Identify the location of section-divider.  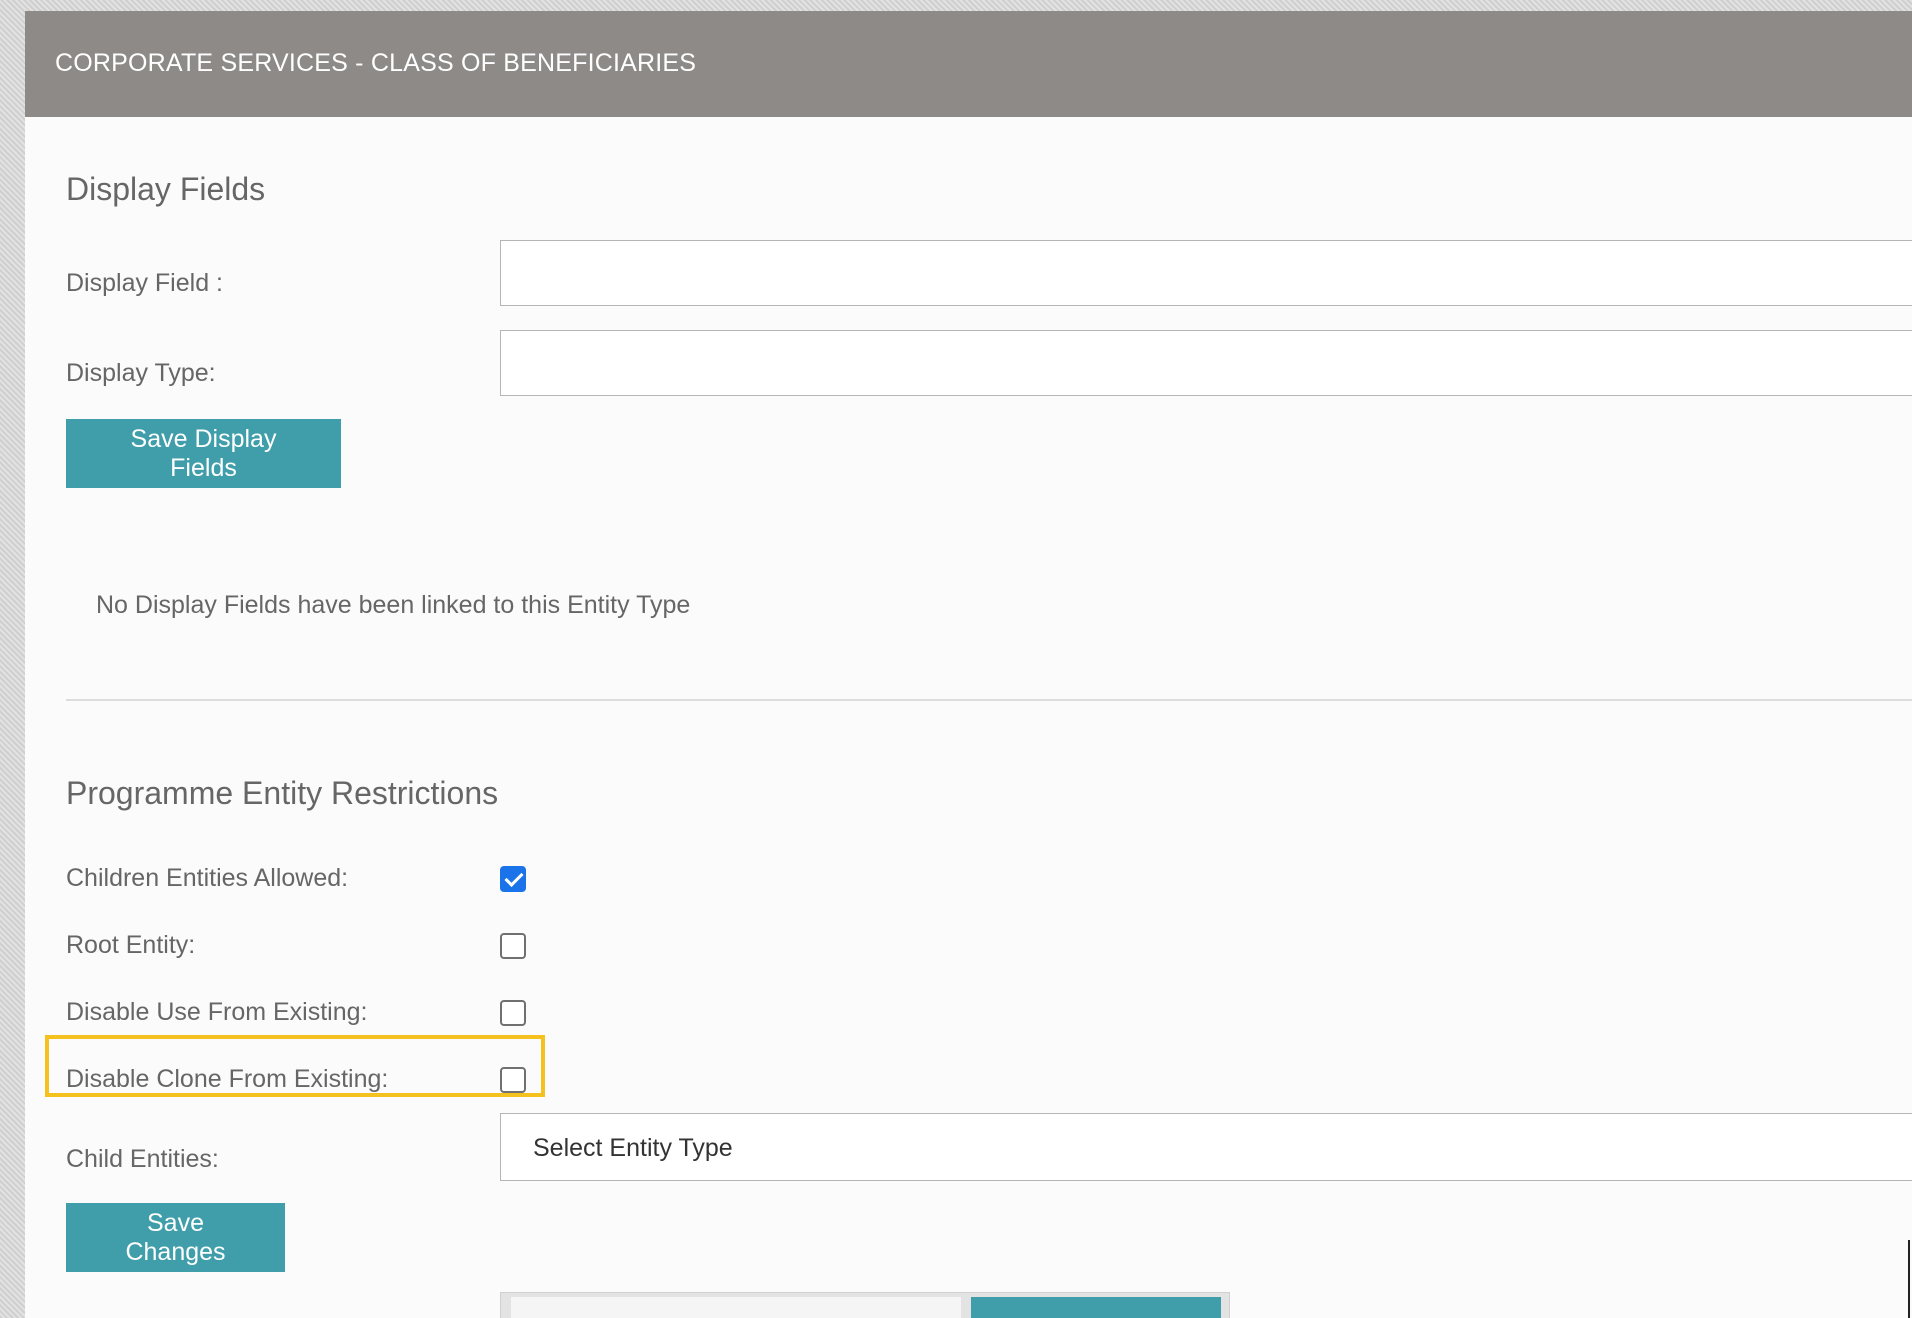
(989, 700).